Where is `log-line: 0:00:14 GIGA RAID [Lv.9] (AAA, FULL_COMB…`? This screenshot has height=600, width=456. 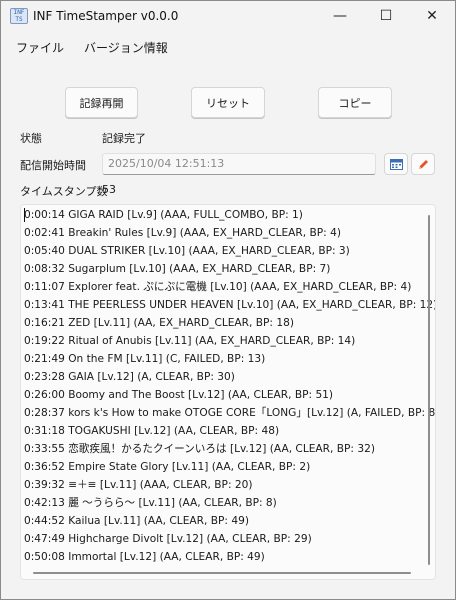 log-line: 0:00:14 GIGA RAID [Lv.9] (AAA, FULL_COMB… is located at coordinates (163, 215).